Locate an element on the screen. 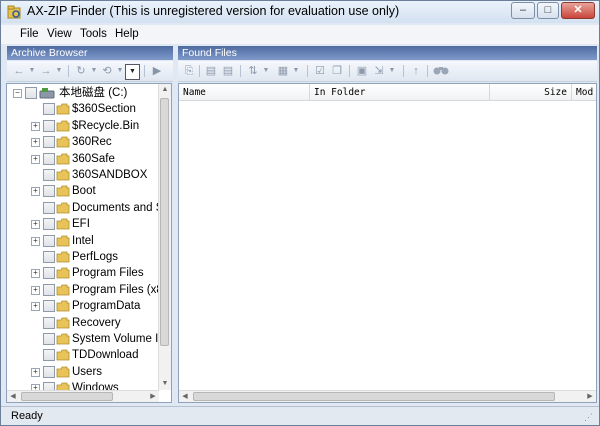 The image size is (600, 426). tree-vertical-scrollbar: ▲ ▼ is located at coordinates (164, 237).